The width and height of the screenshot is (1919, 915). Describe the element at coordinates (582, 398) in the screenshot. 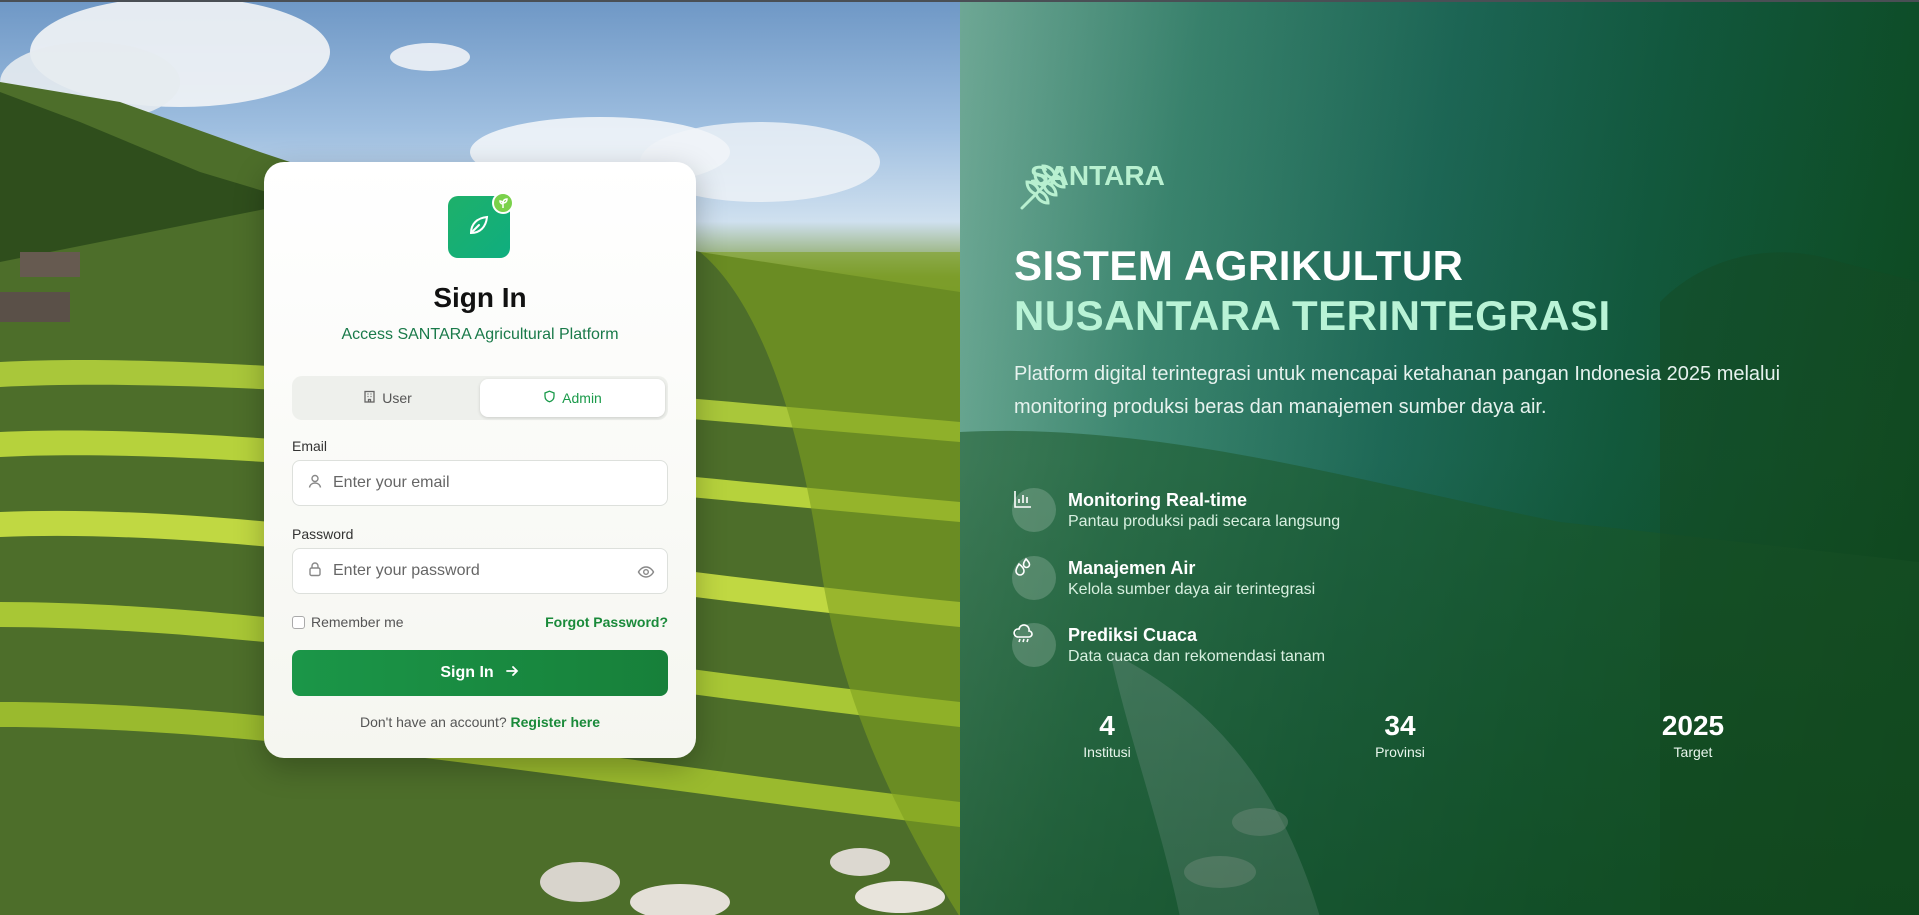

I see `tab-label: Admin` at that location.